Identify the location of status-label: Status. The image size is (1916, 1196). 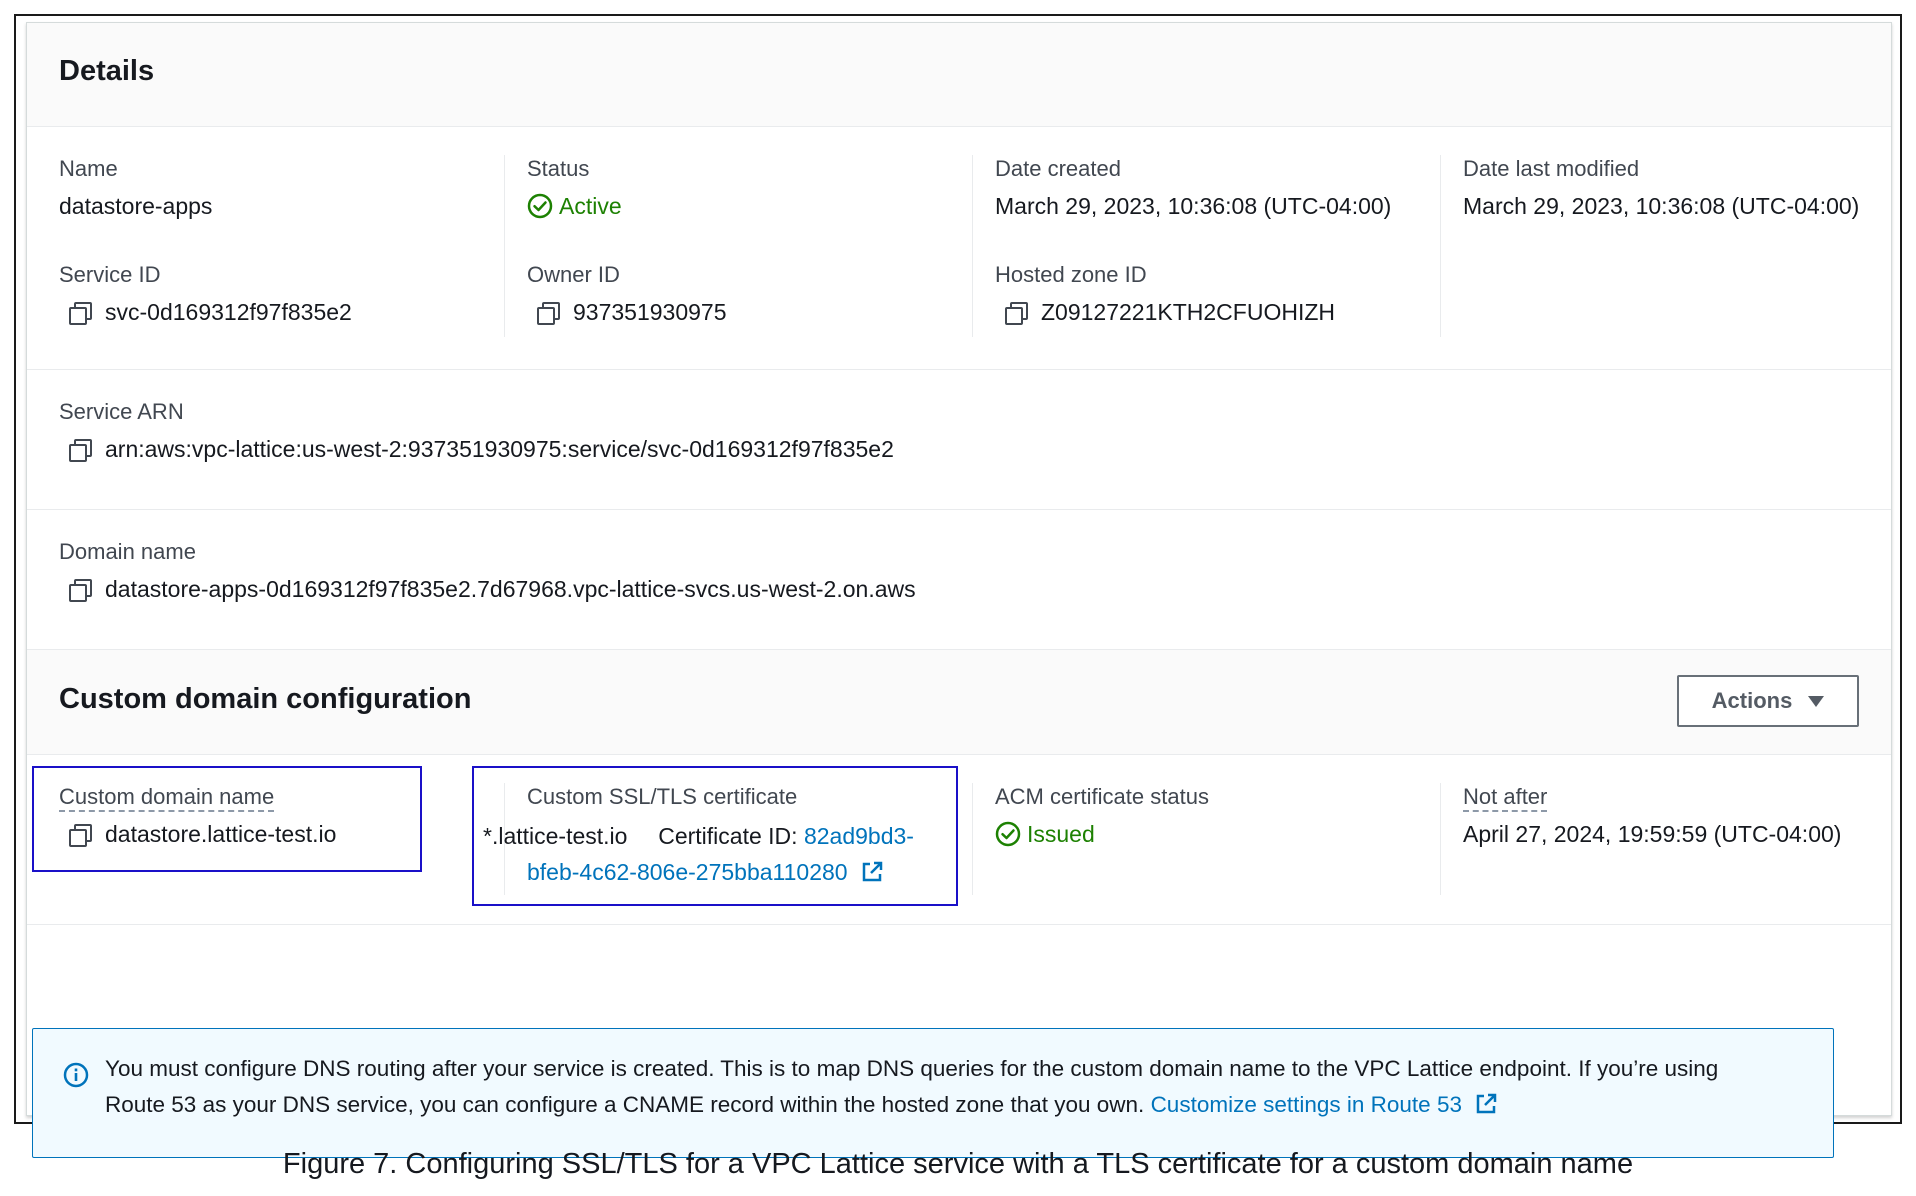
(558, 168).